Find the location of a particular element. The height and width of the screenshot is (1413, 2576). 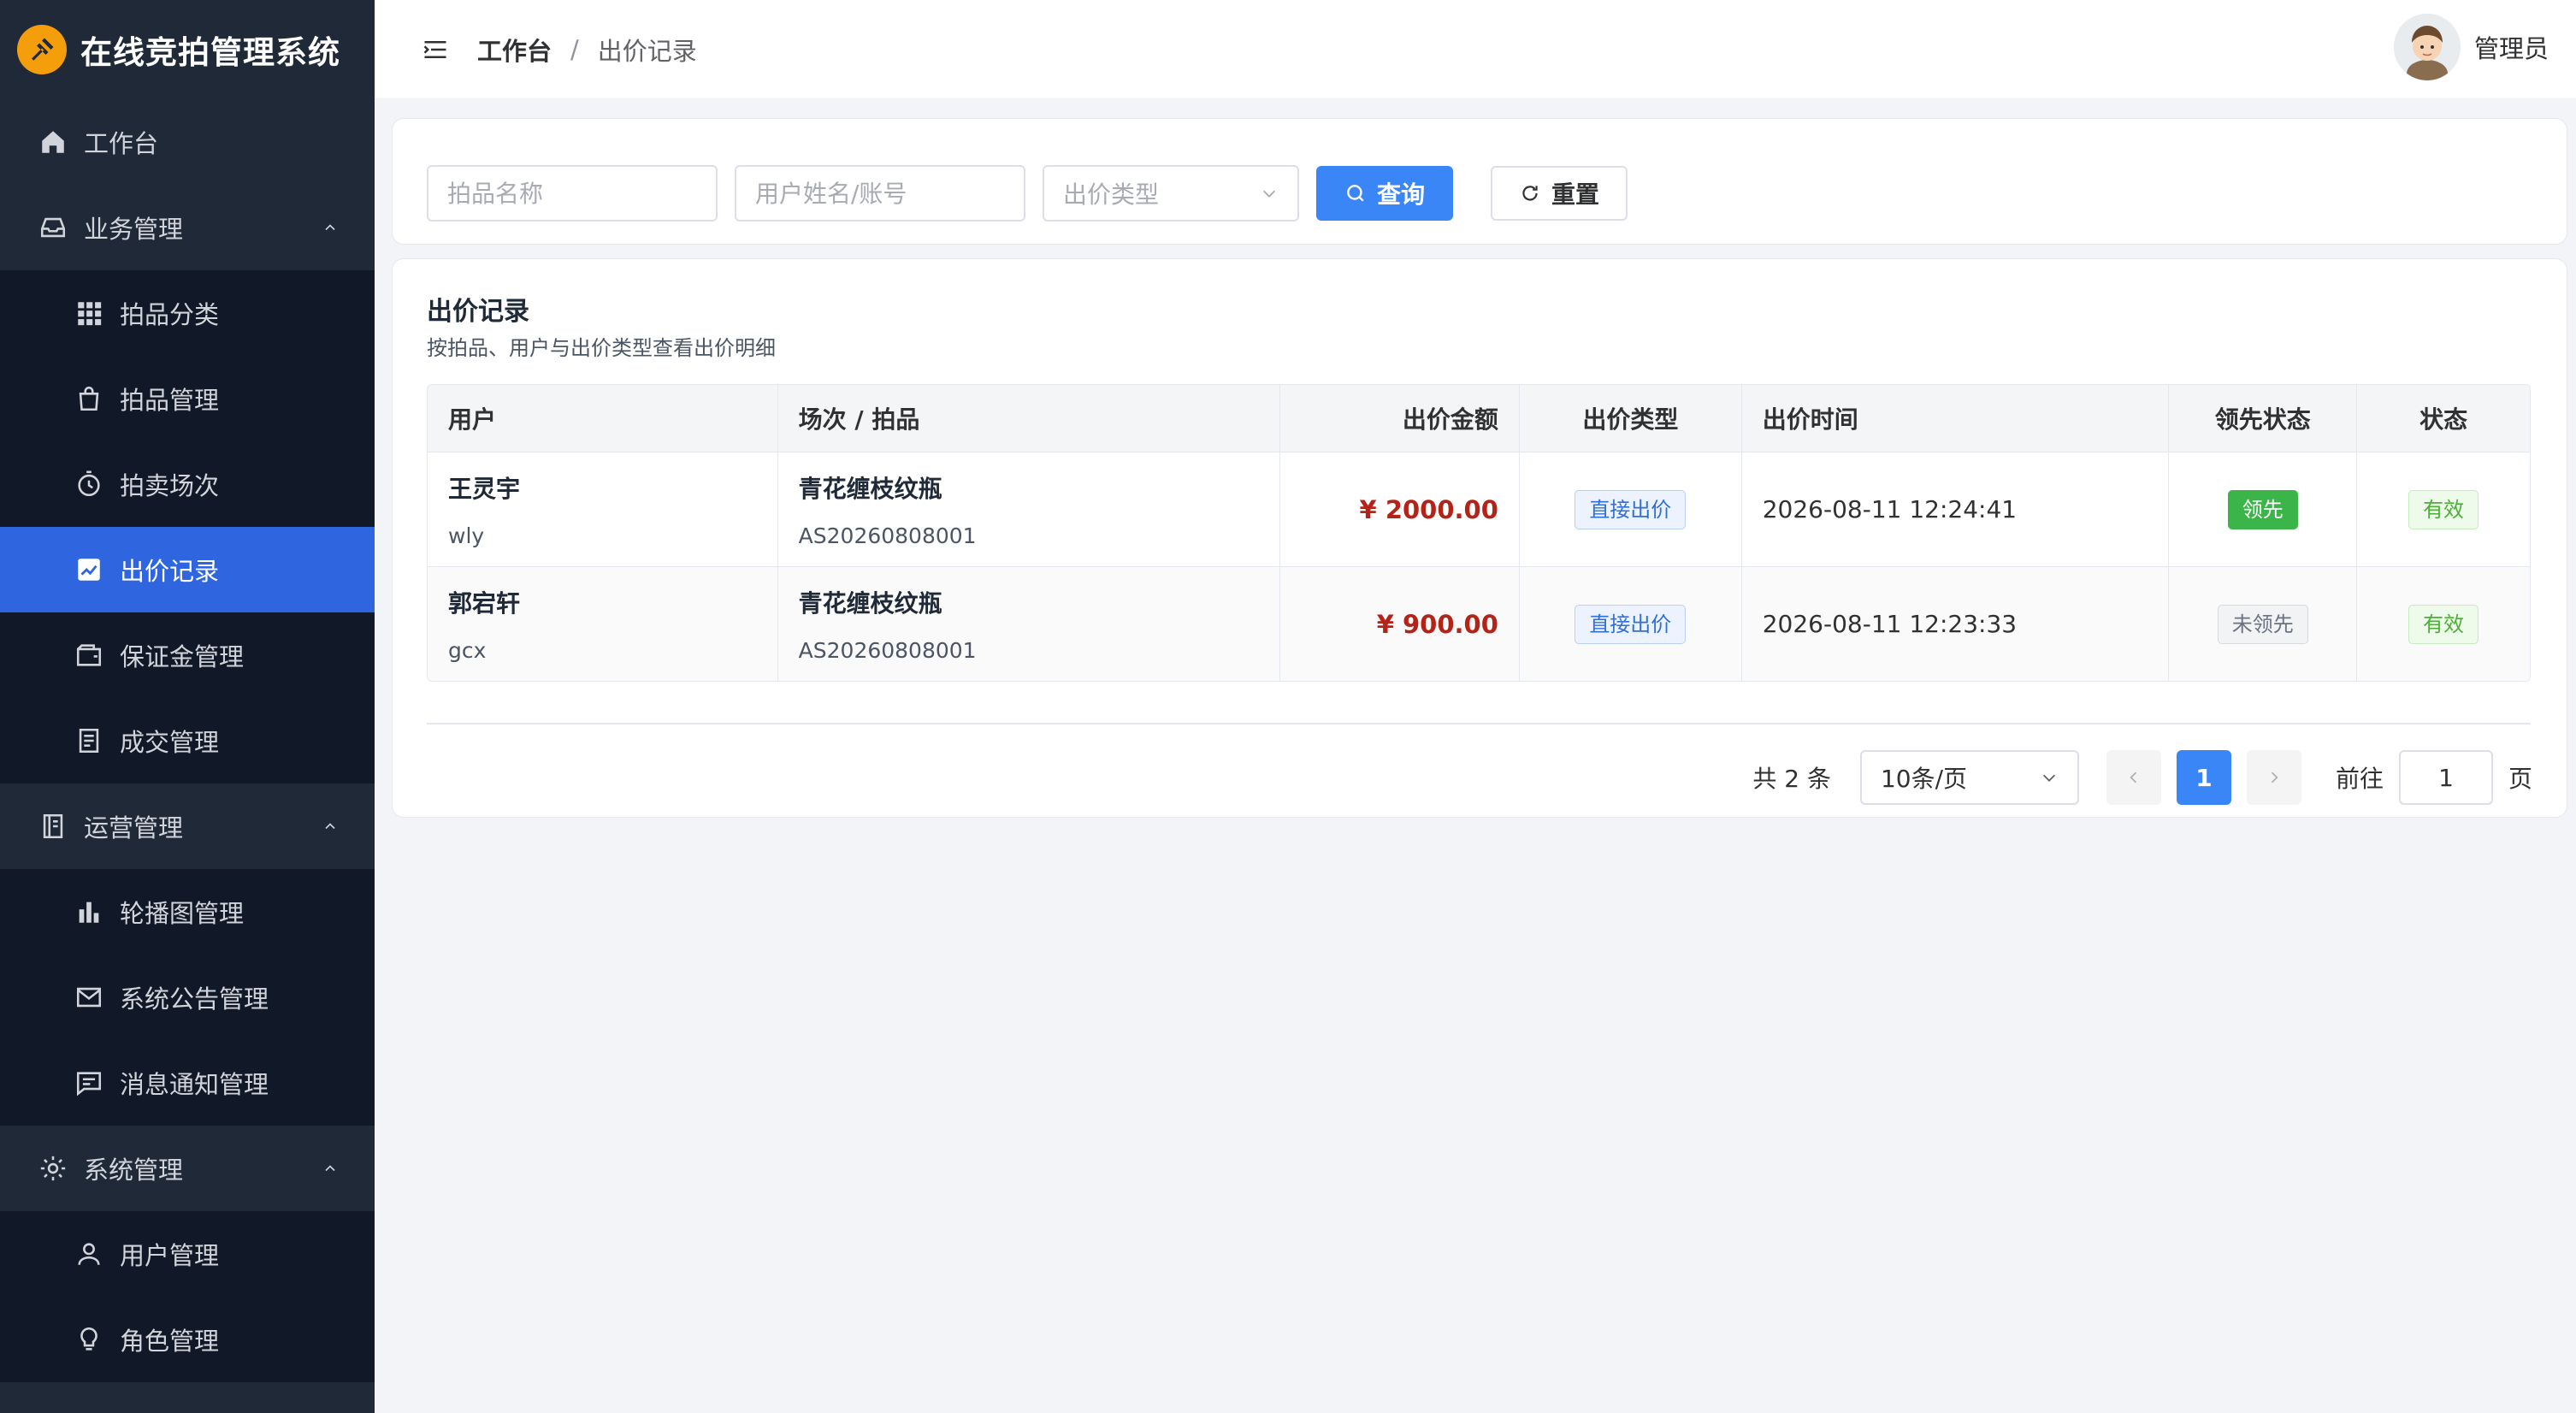

user-input is located at coordinates (880, 194).